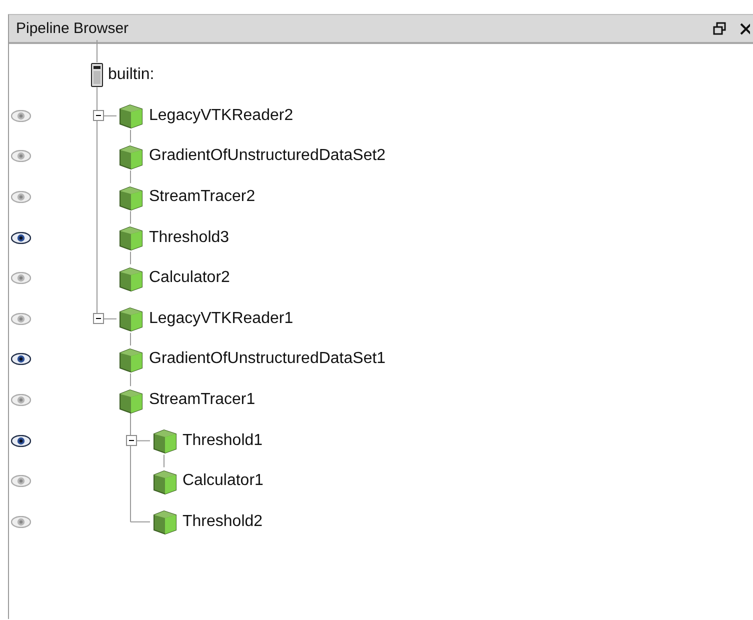 The width and height of the screenshot is (753, 620). Describe the element at coordinates (202, 400) in the screenshot. I see `pipeline-item: StreamTracer1` at that location.